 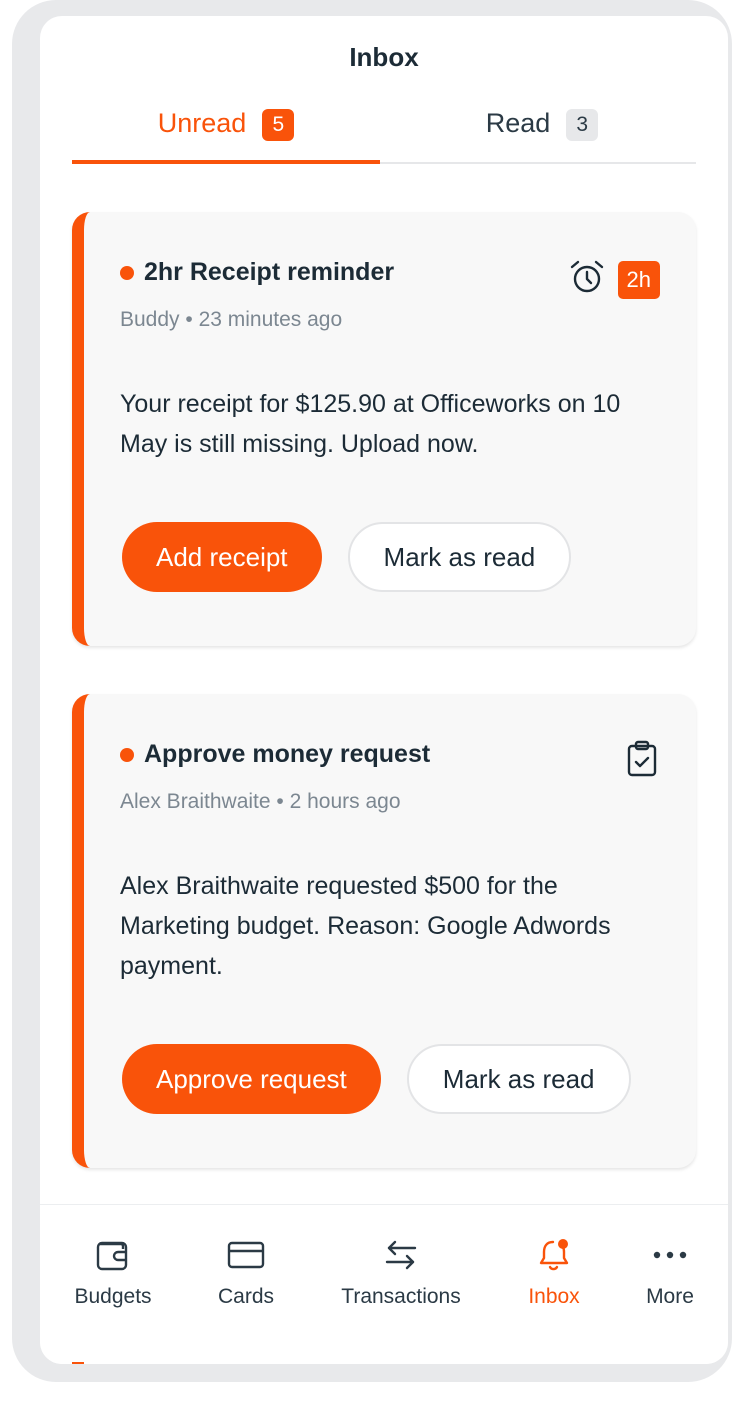 I want to click on tab-read: Read 3, so click(x=542, y=135).